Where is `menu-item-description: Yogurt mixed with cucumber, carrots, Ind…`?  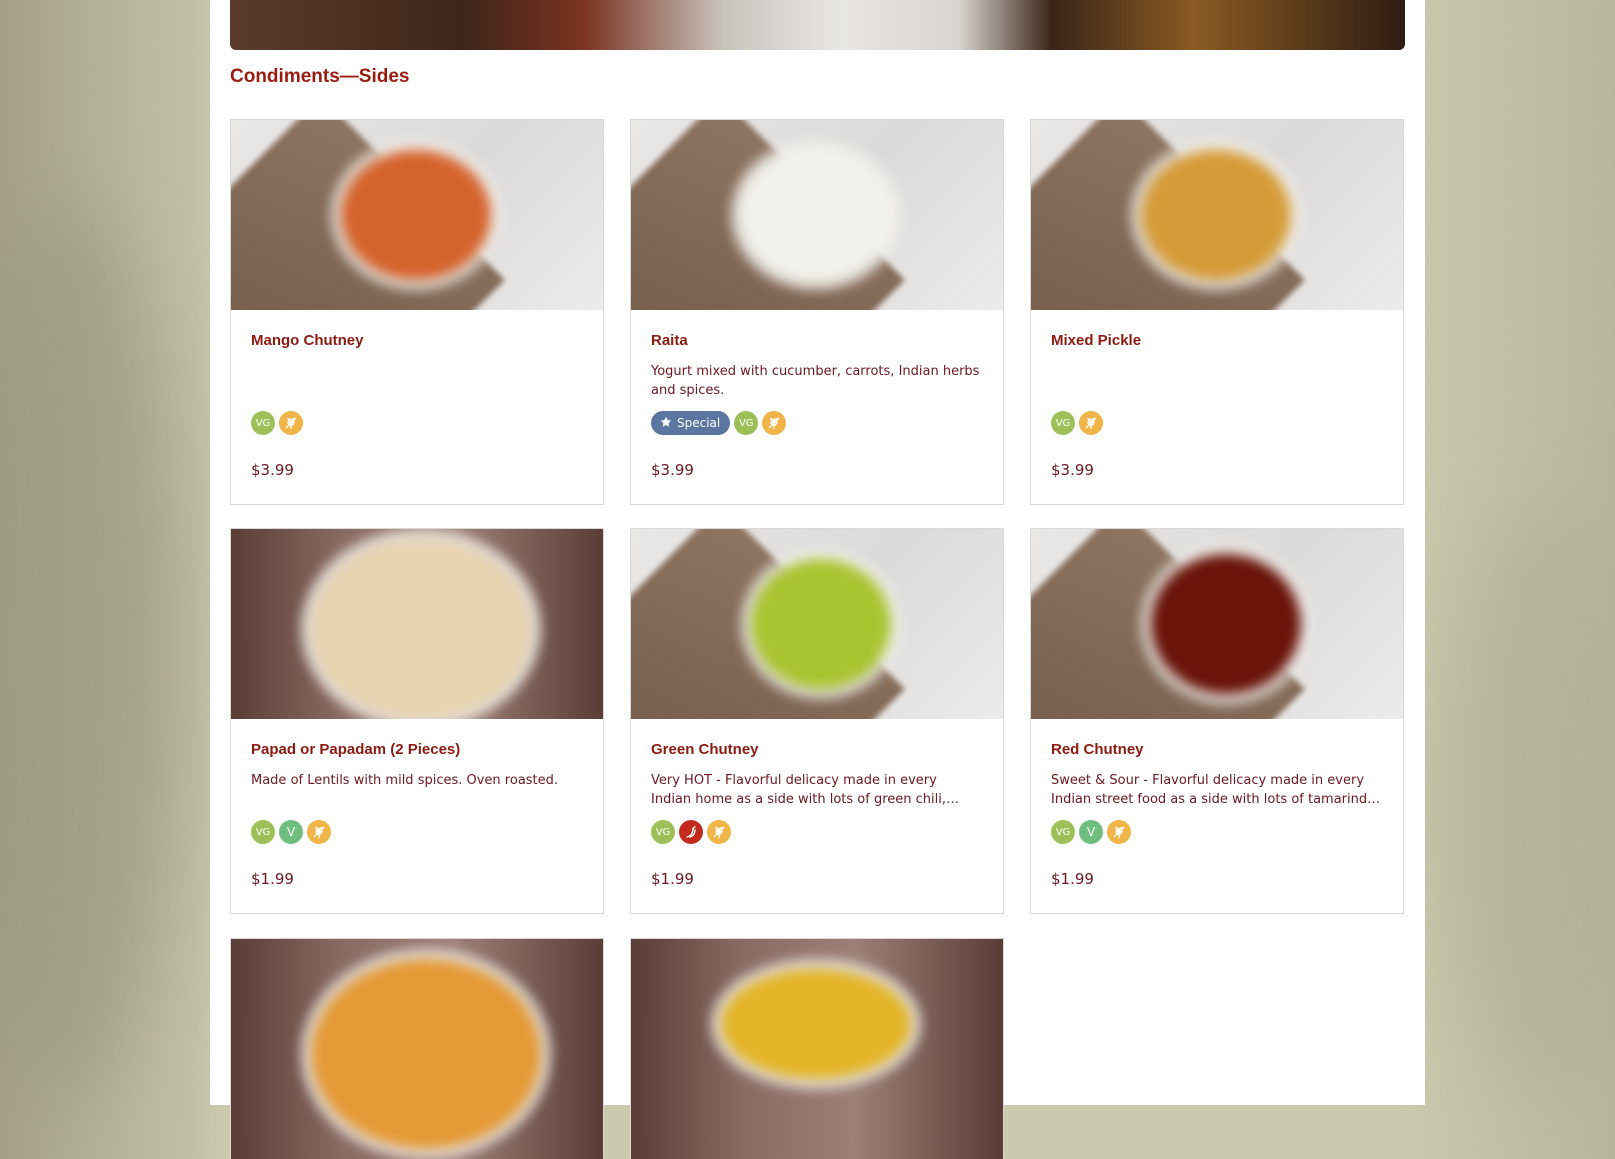 menu-item-description: Yogurt mixed with cucumber, carrots, Ind… is located at coordinates (815, 381).